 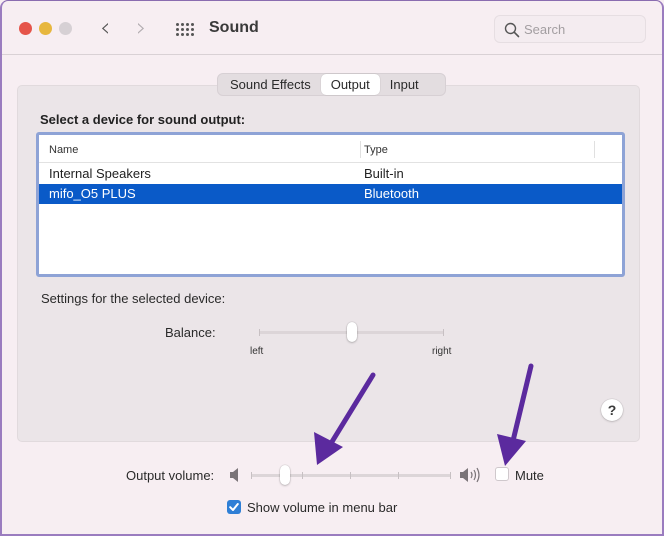 I want to click on table-row: Internal Speakers Built-in, so click(x=330, y=174).